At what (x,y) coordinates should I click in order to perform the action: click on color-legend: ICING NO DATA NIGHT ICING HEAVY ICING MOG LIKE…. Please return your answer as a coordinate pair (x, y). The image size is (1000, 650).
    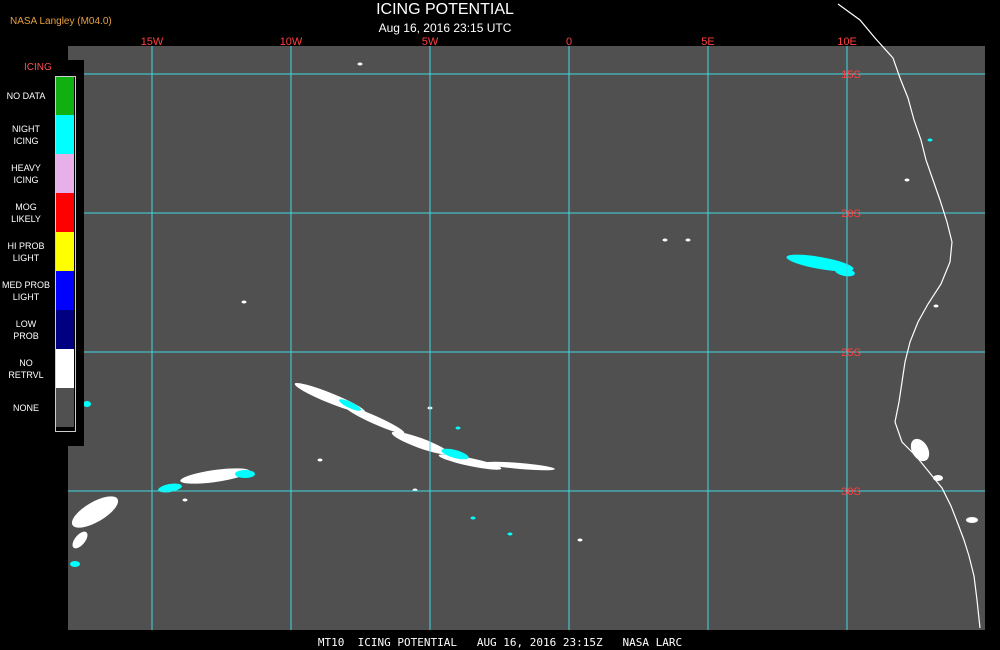
    Looking at the image, I should click on (42, 253).